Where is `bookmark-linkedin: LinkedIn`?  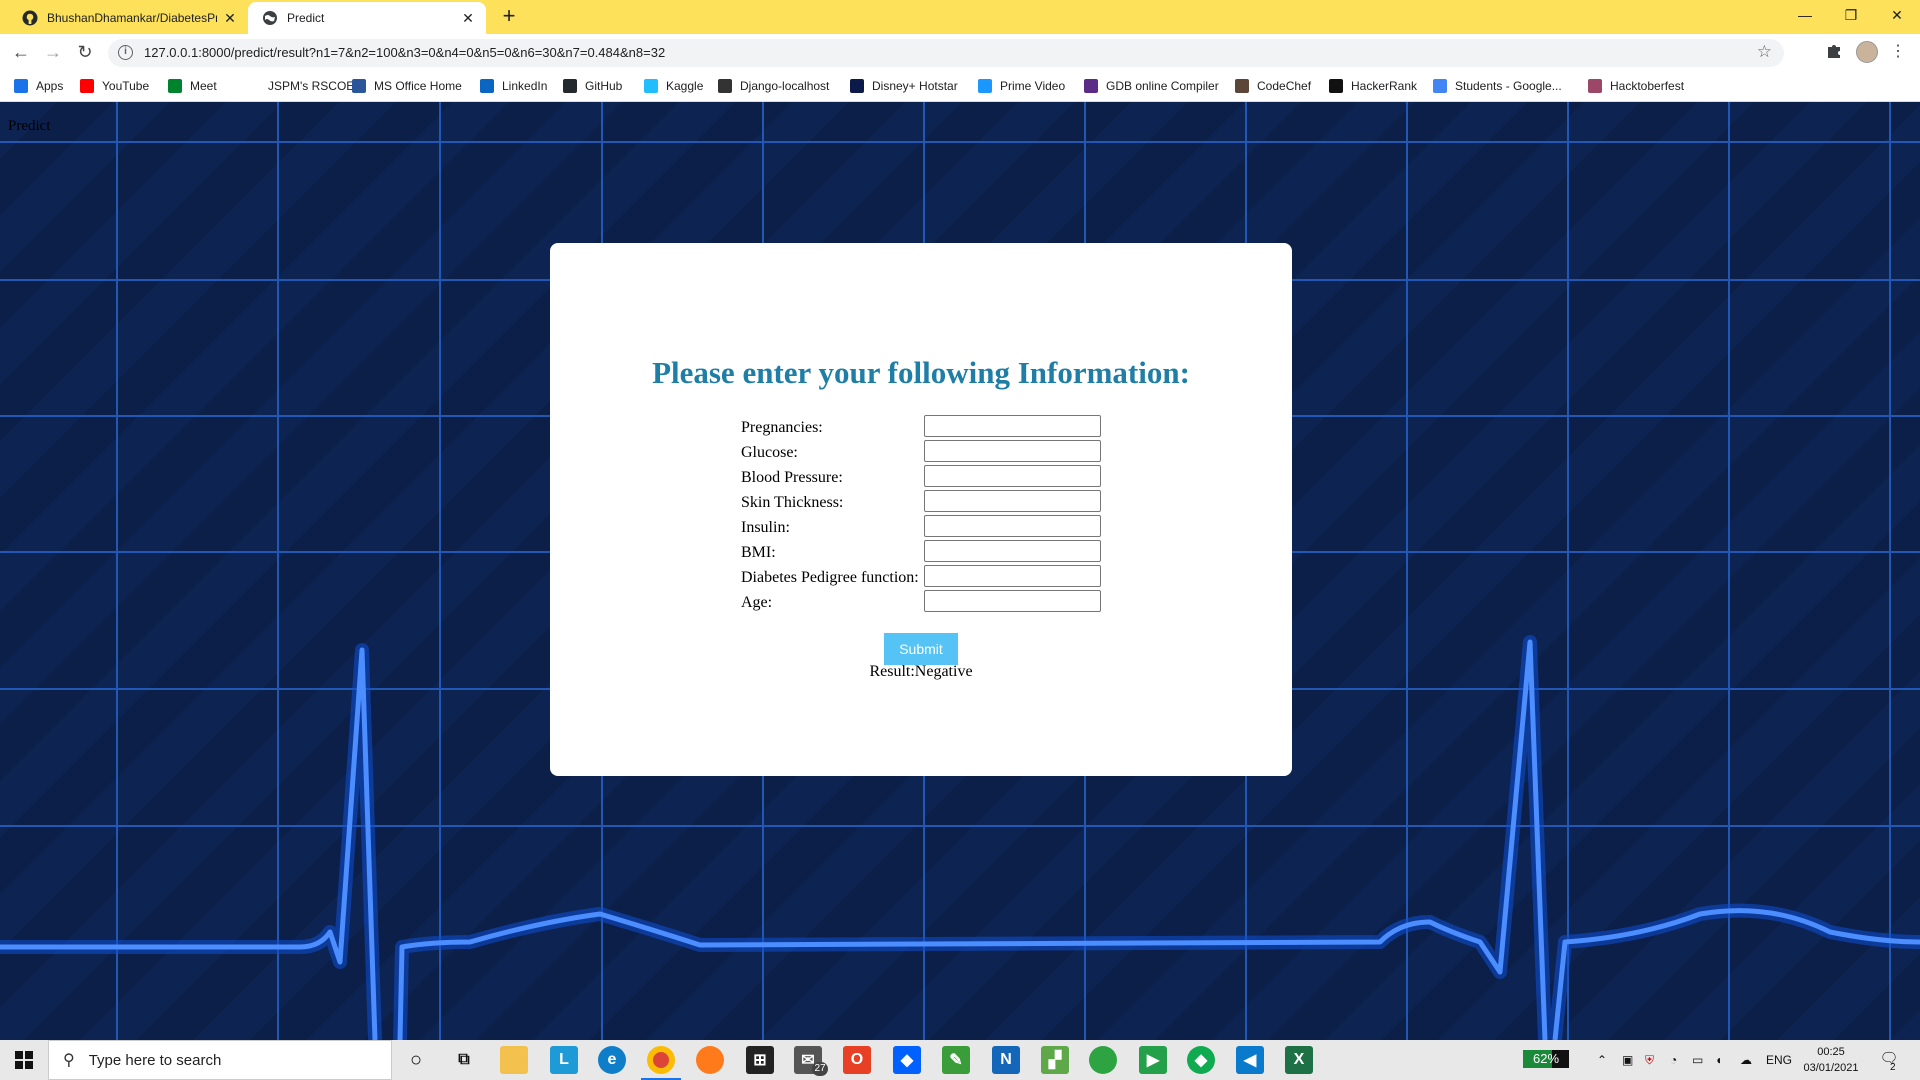
bookmark-linkedin: LinkedIn is located at coordinates (513, 86).